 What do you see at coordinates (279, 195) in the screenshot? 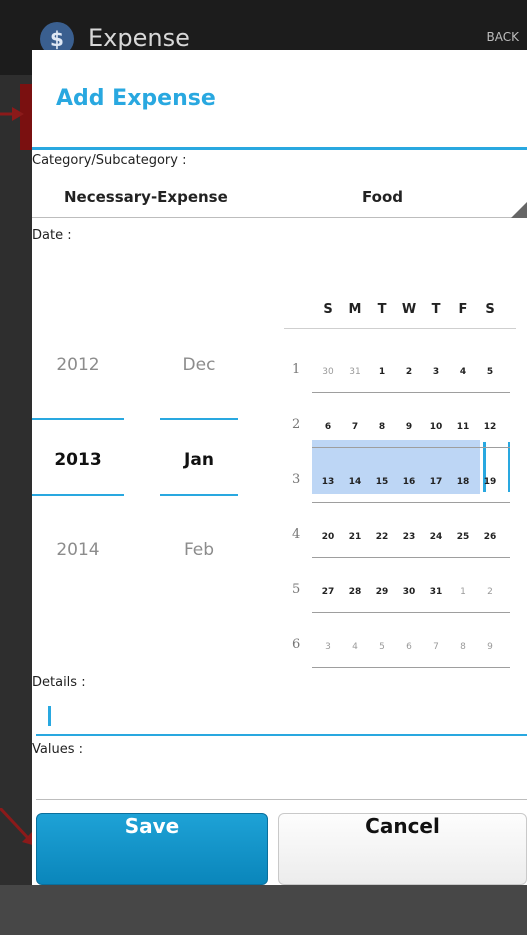
I see `category-spinner: Necessary-Expense Food` at bounding box center [279, 195].